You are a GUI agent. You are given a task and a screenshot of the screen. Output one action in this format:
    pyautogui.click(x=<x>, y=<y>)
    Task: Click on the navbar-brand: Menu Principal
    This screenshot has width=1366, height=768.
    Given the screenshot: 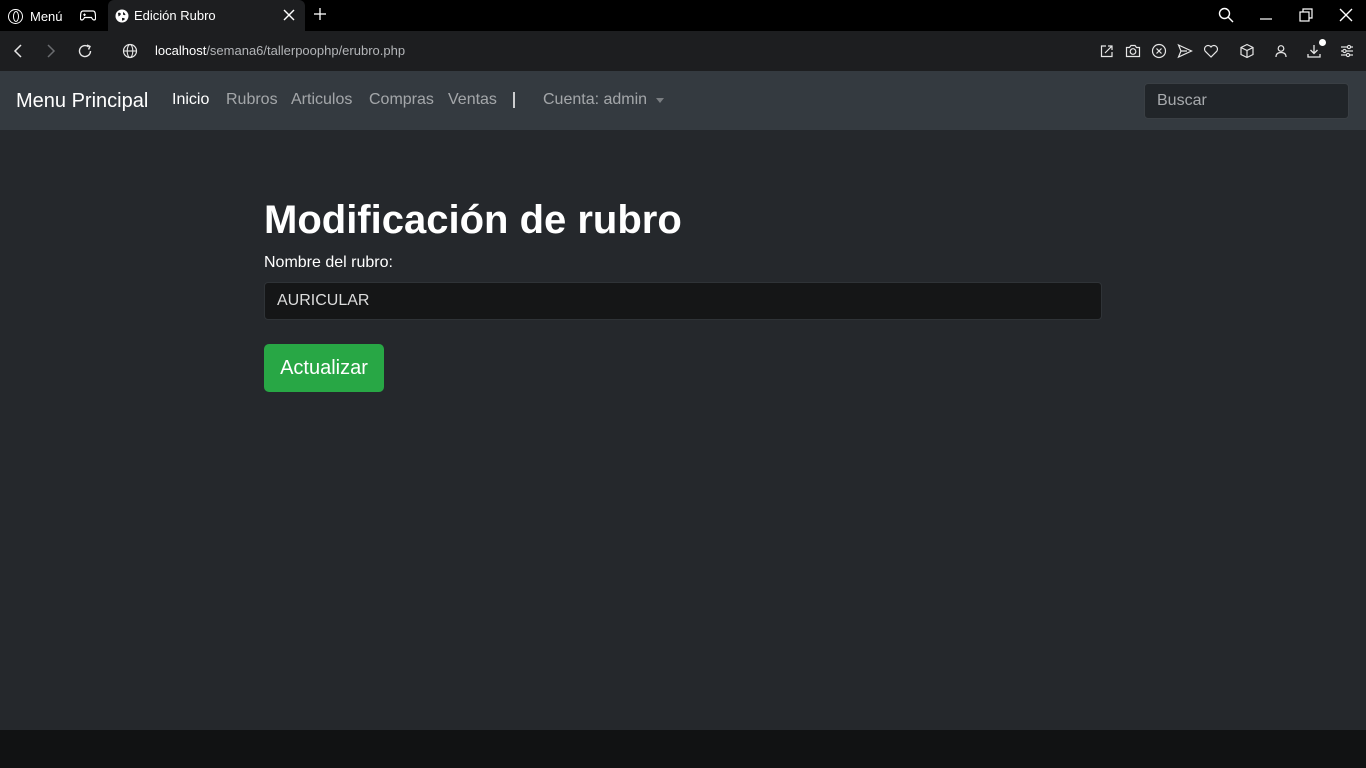 What is the action you would take?
    pyautogui.click(x=82, y=101)
    